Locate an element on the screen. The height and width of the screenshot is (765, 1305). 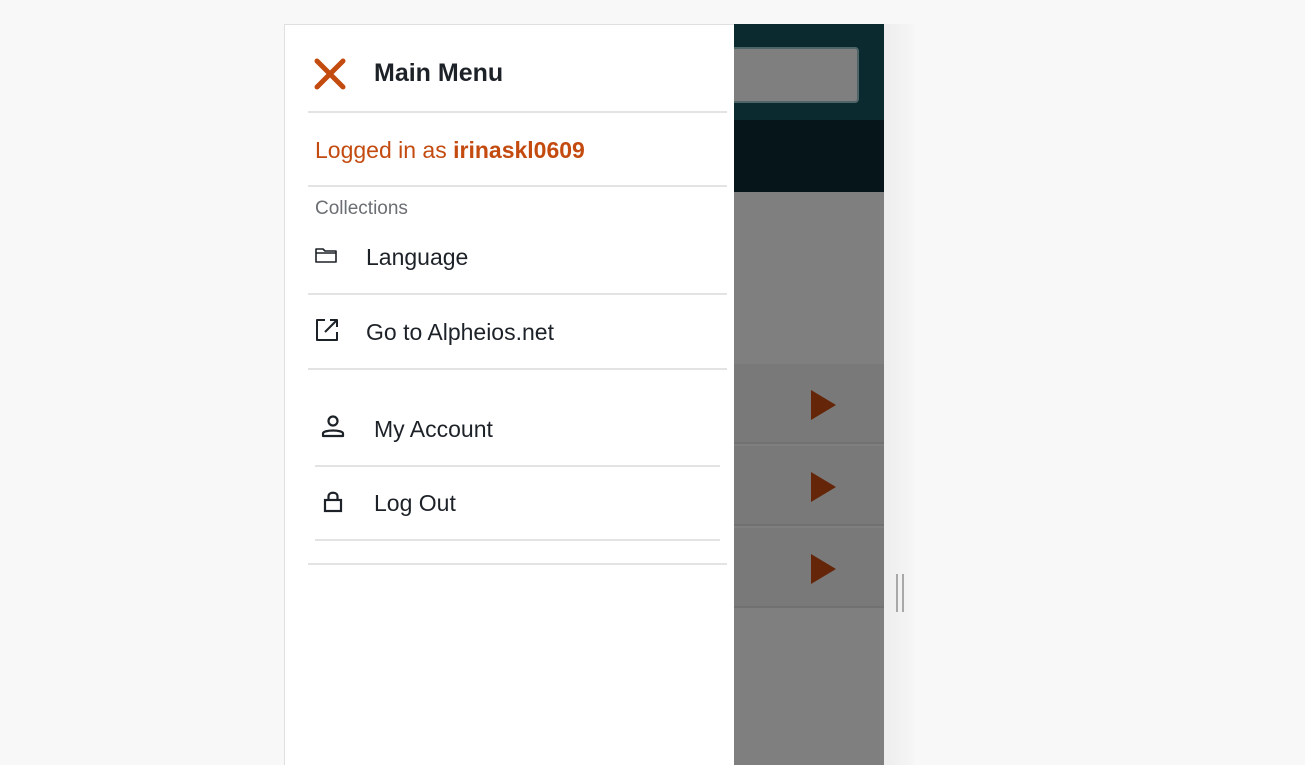
close-icon is located at coordinates (330, 74).